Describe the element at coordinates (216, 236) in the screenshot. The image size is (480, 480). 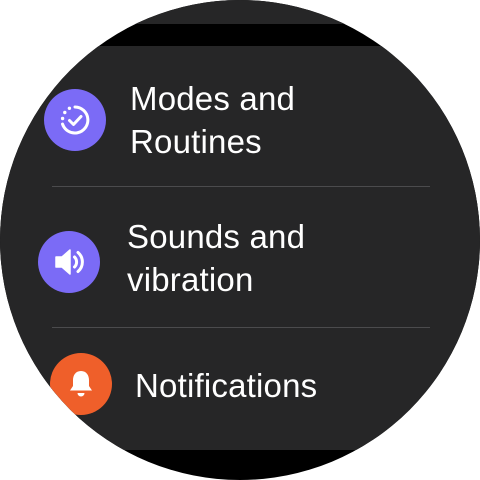
I see `label-line-1: Sounds and` at that location.